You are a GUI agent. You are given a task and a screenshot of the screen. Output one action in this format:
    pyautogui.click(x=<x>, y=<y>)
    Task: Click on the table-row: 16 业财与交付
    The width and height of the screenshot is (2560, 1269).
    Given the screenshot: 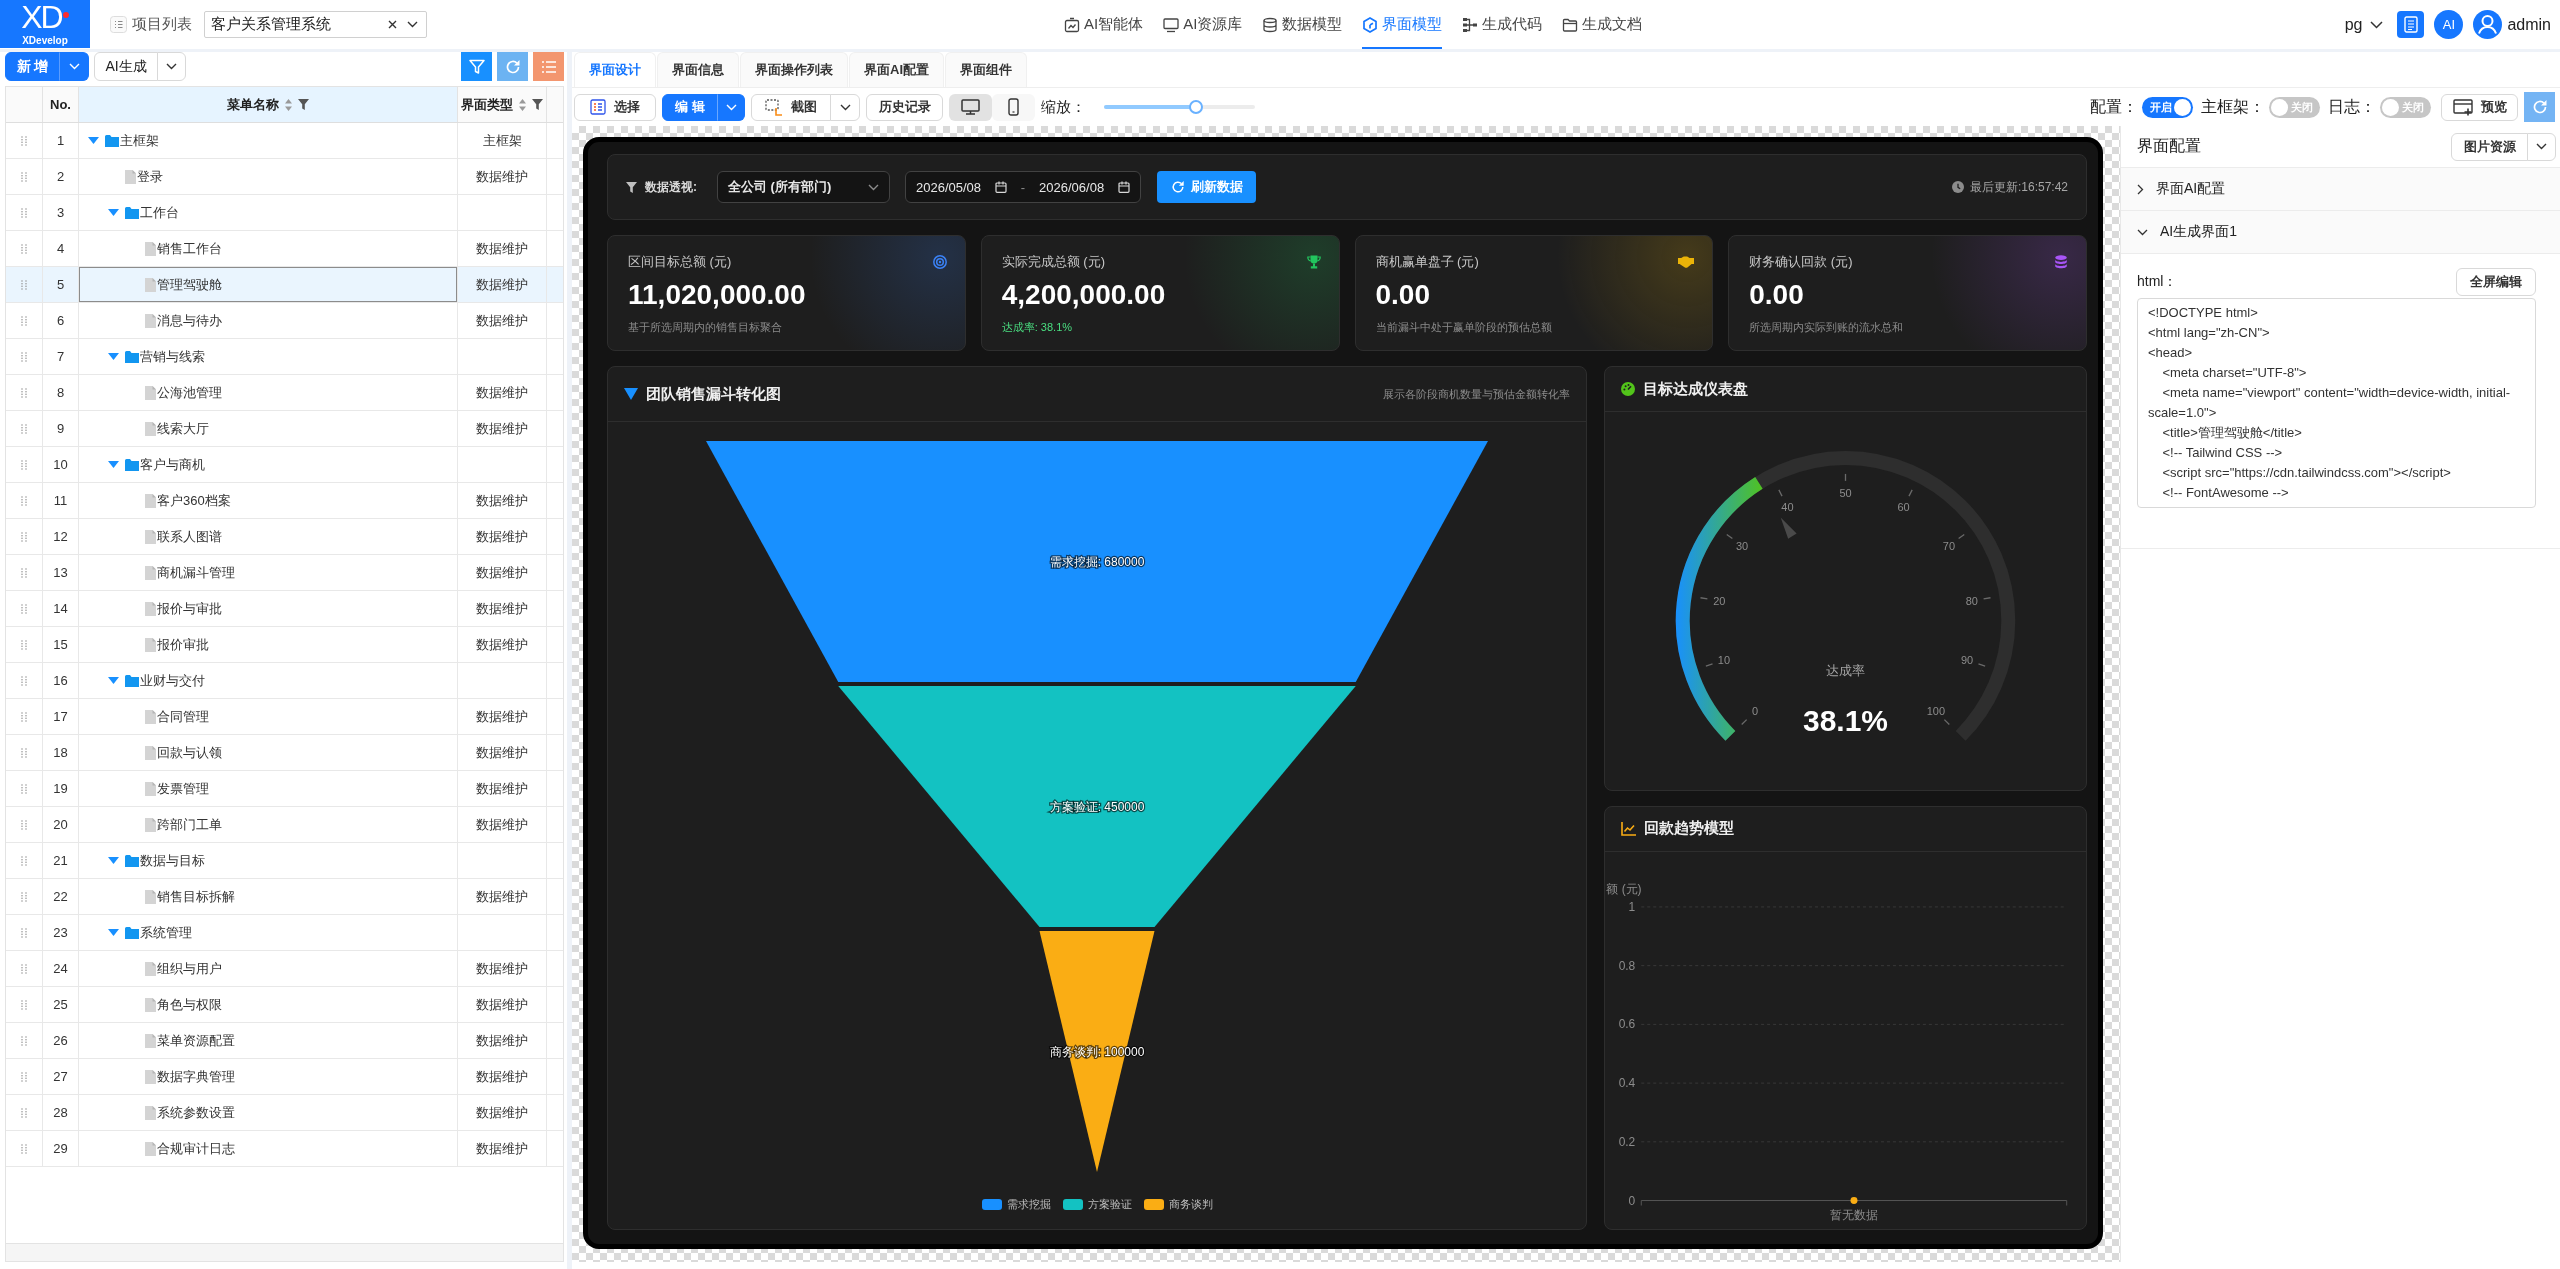 What is the action you would take?
    pyautogui.click(x=284, y=681)
    